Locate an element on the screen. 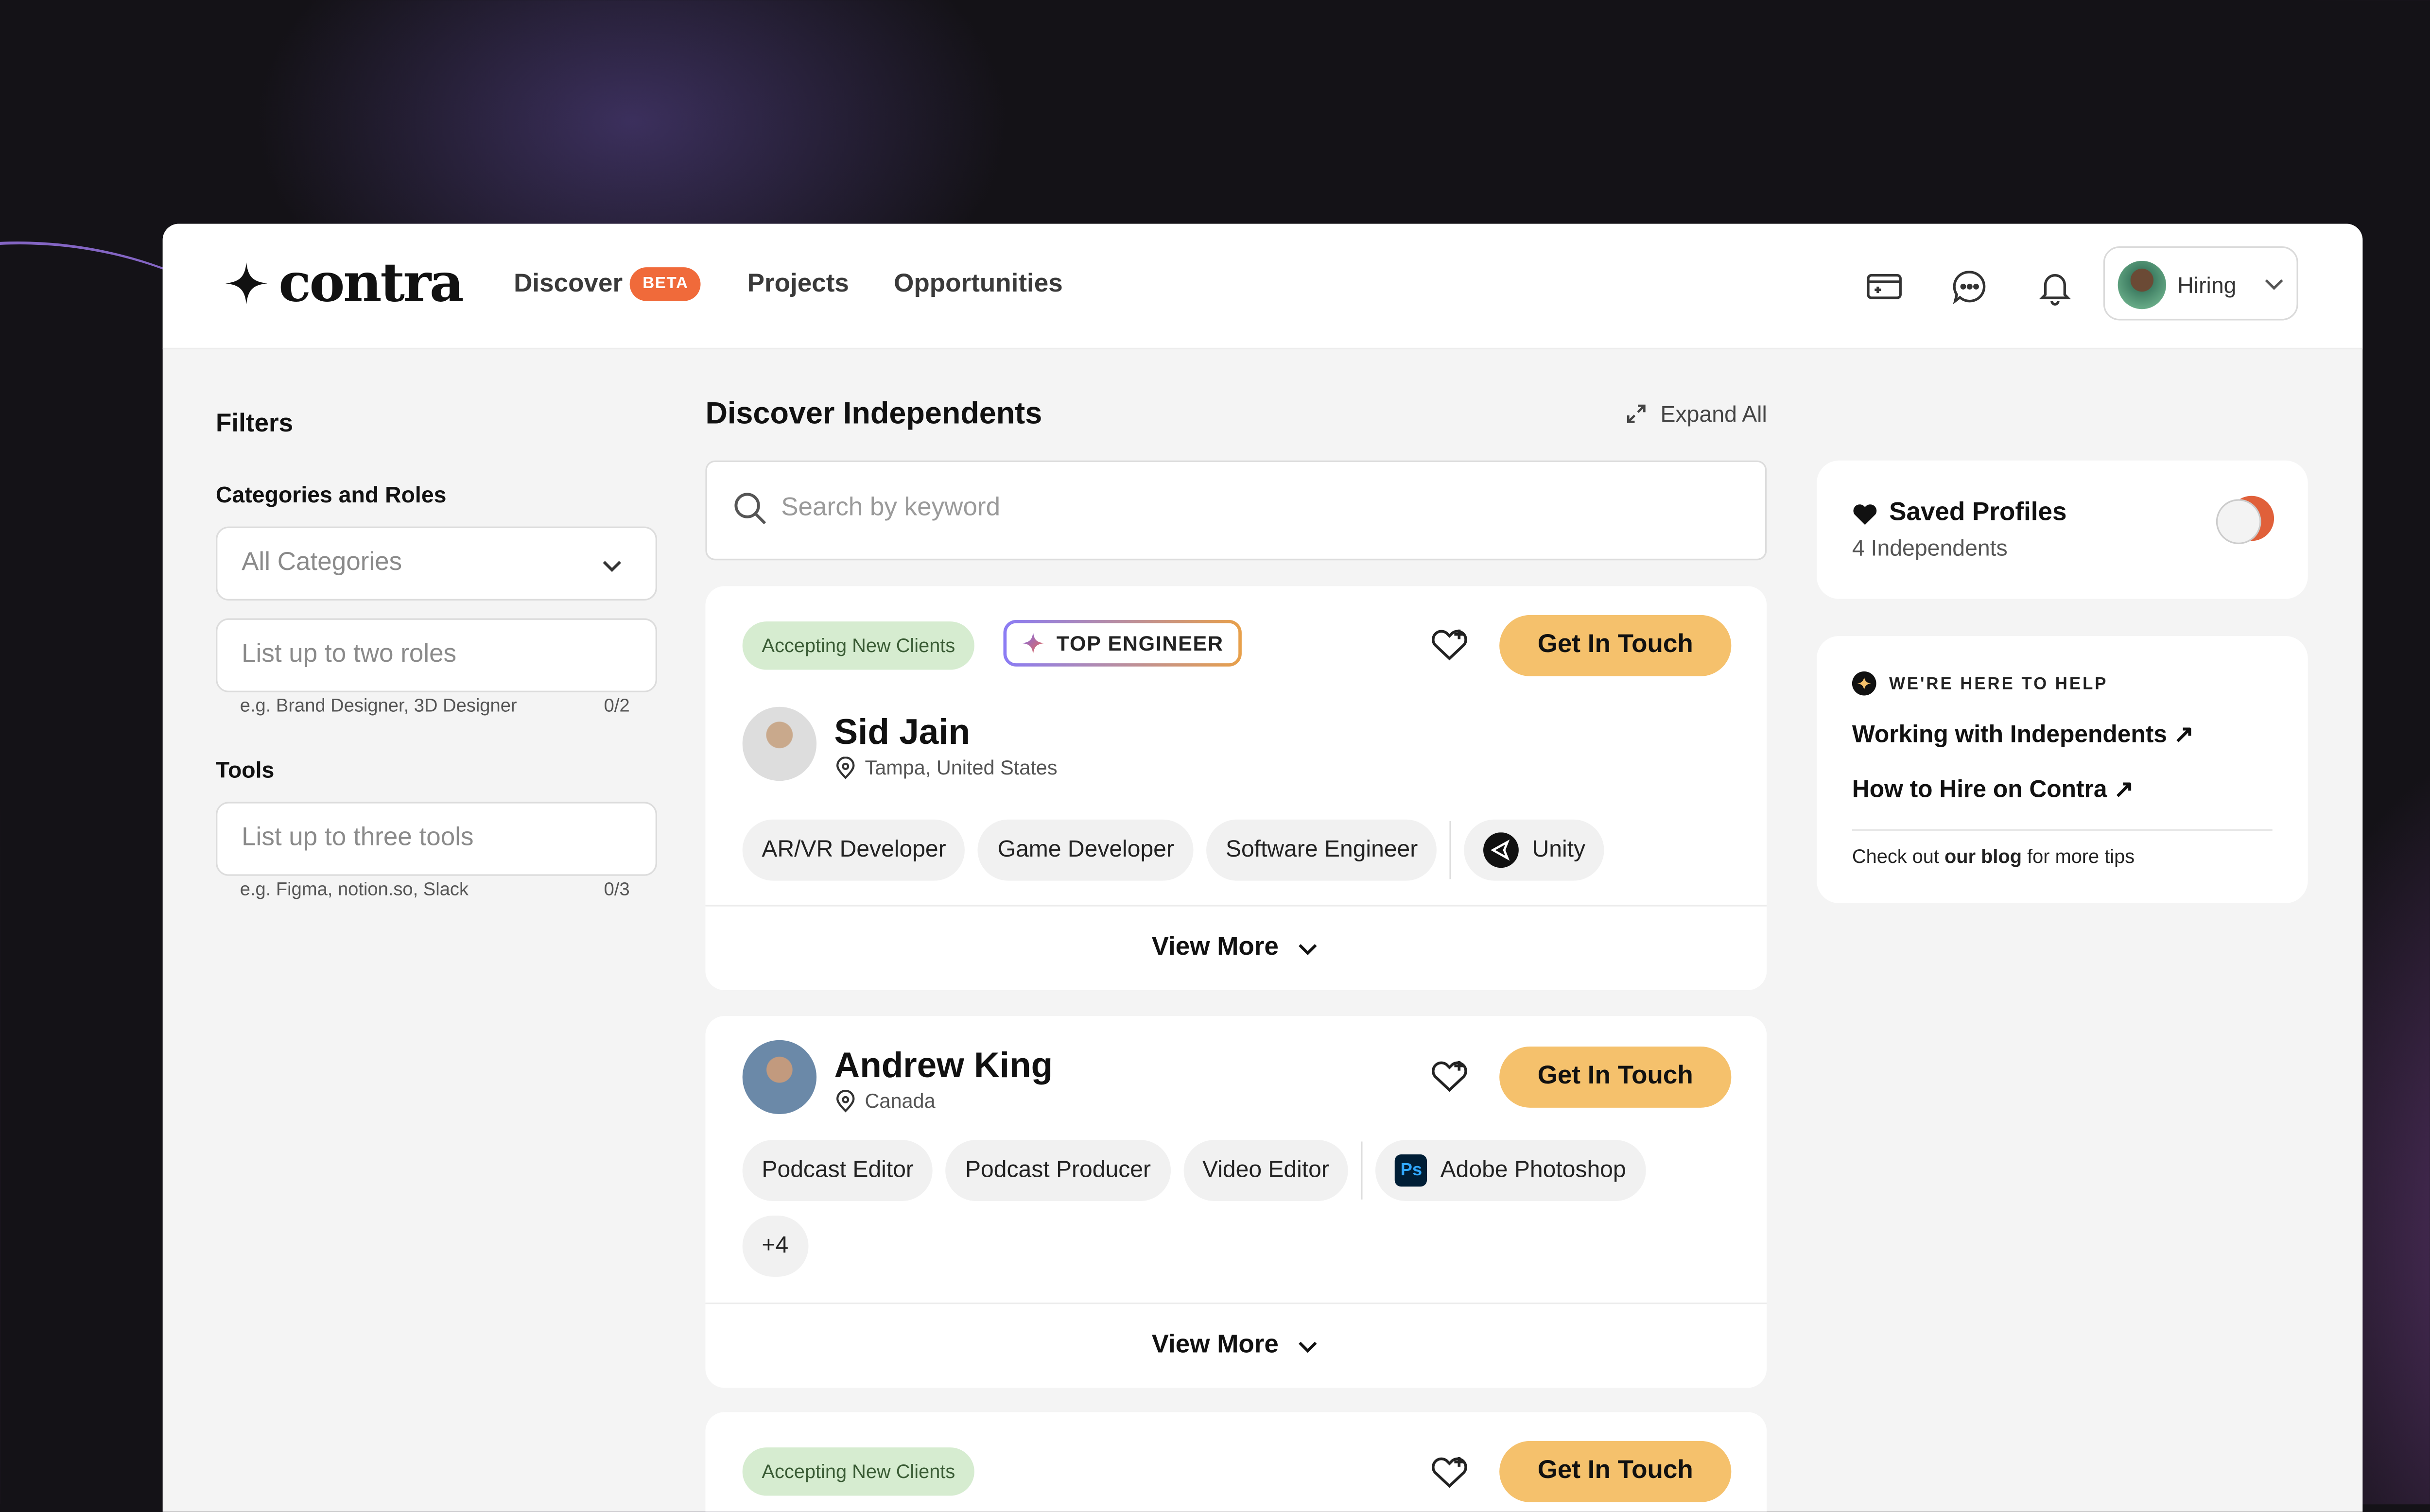  saved-profiles-card: Saved Profiles 4 Independents is located at coordinates (2062, 529).